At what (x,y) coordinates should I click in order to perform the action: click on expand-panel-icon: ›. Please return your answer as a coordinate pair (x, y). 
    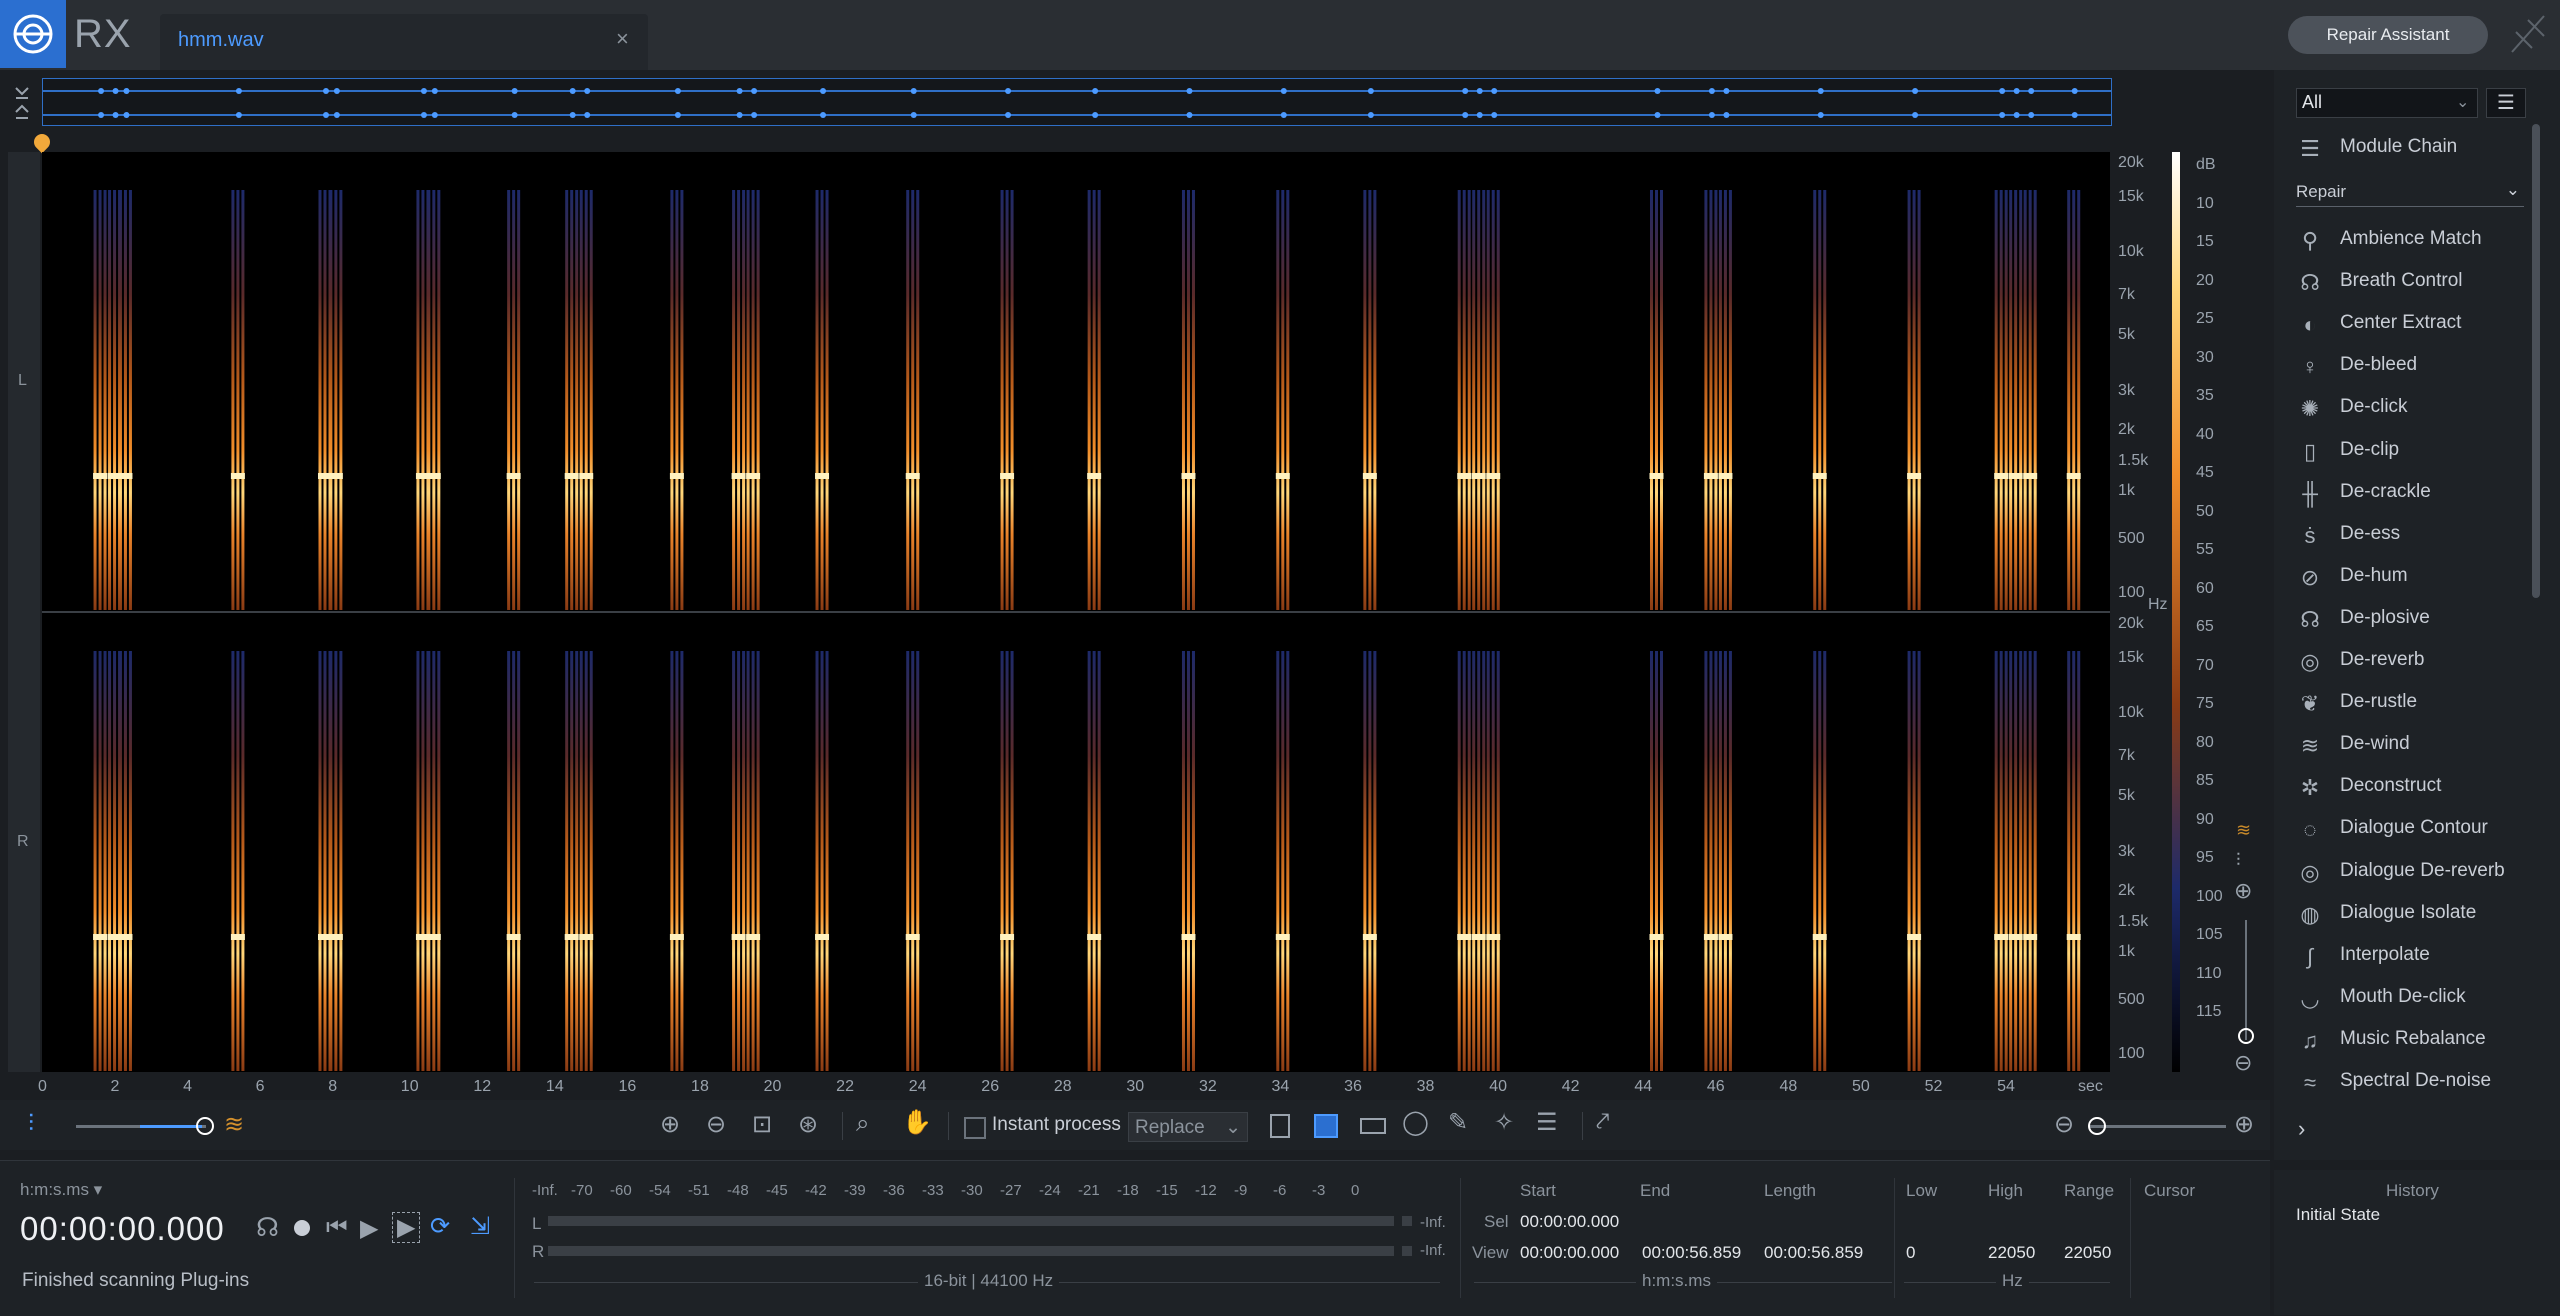
    Looking at the image, I should click on (2301, 1129).